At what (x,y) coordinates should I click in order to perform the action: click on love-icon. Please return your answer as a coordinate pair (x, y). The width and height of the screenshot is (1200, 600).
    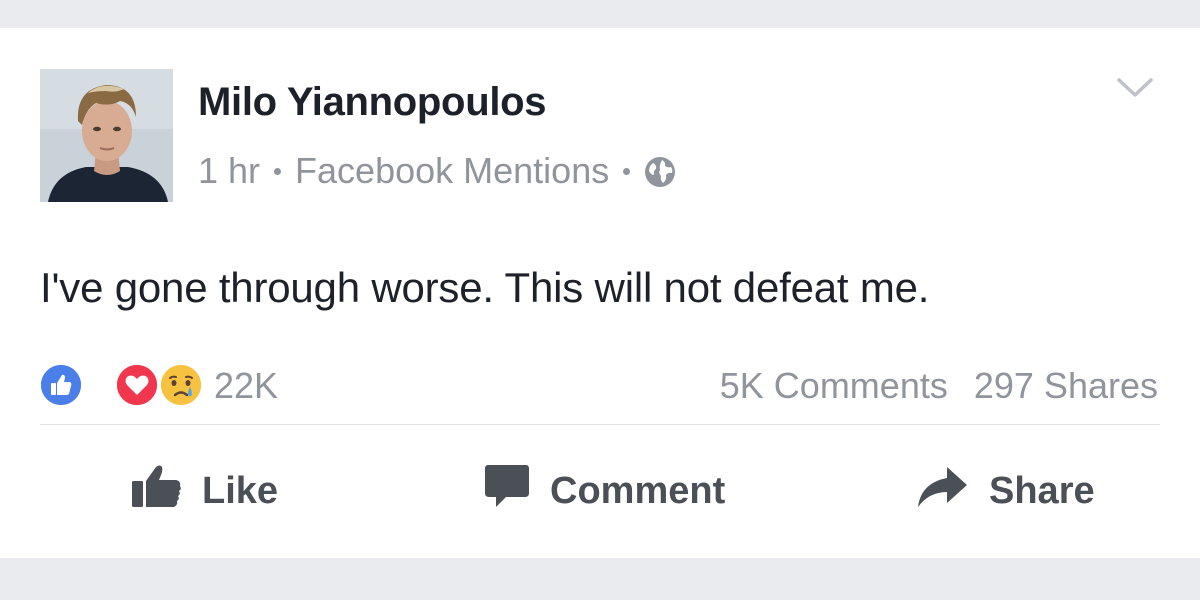
    Looking at the image, I should click on (137, 385).